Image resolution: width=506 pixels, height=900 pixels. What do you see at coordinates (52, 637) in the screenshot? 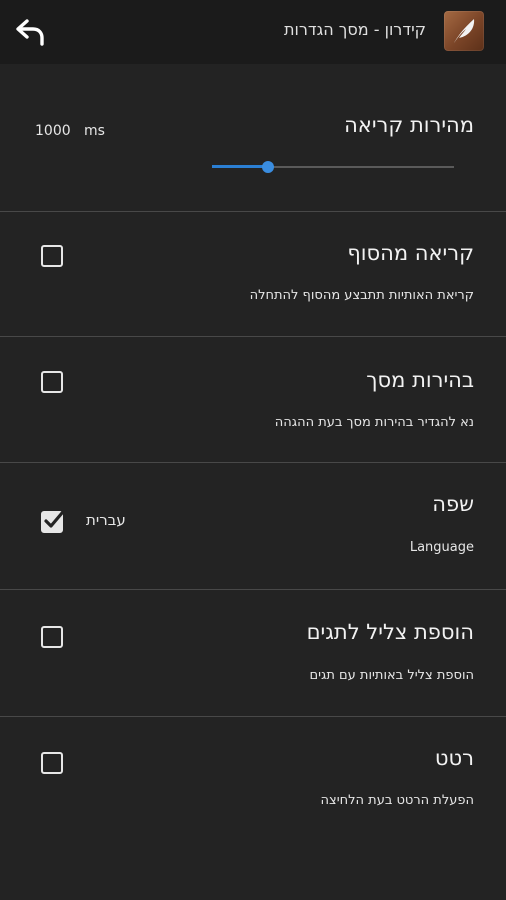
I see `tag-sound-checkbox` at bounding box center [52, 637].